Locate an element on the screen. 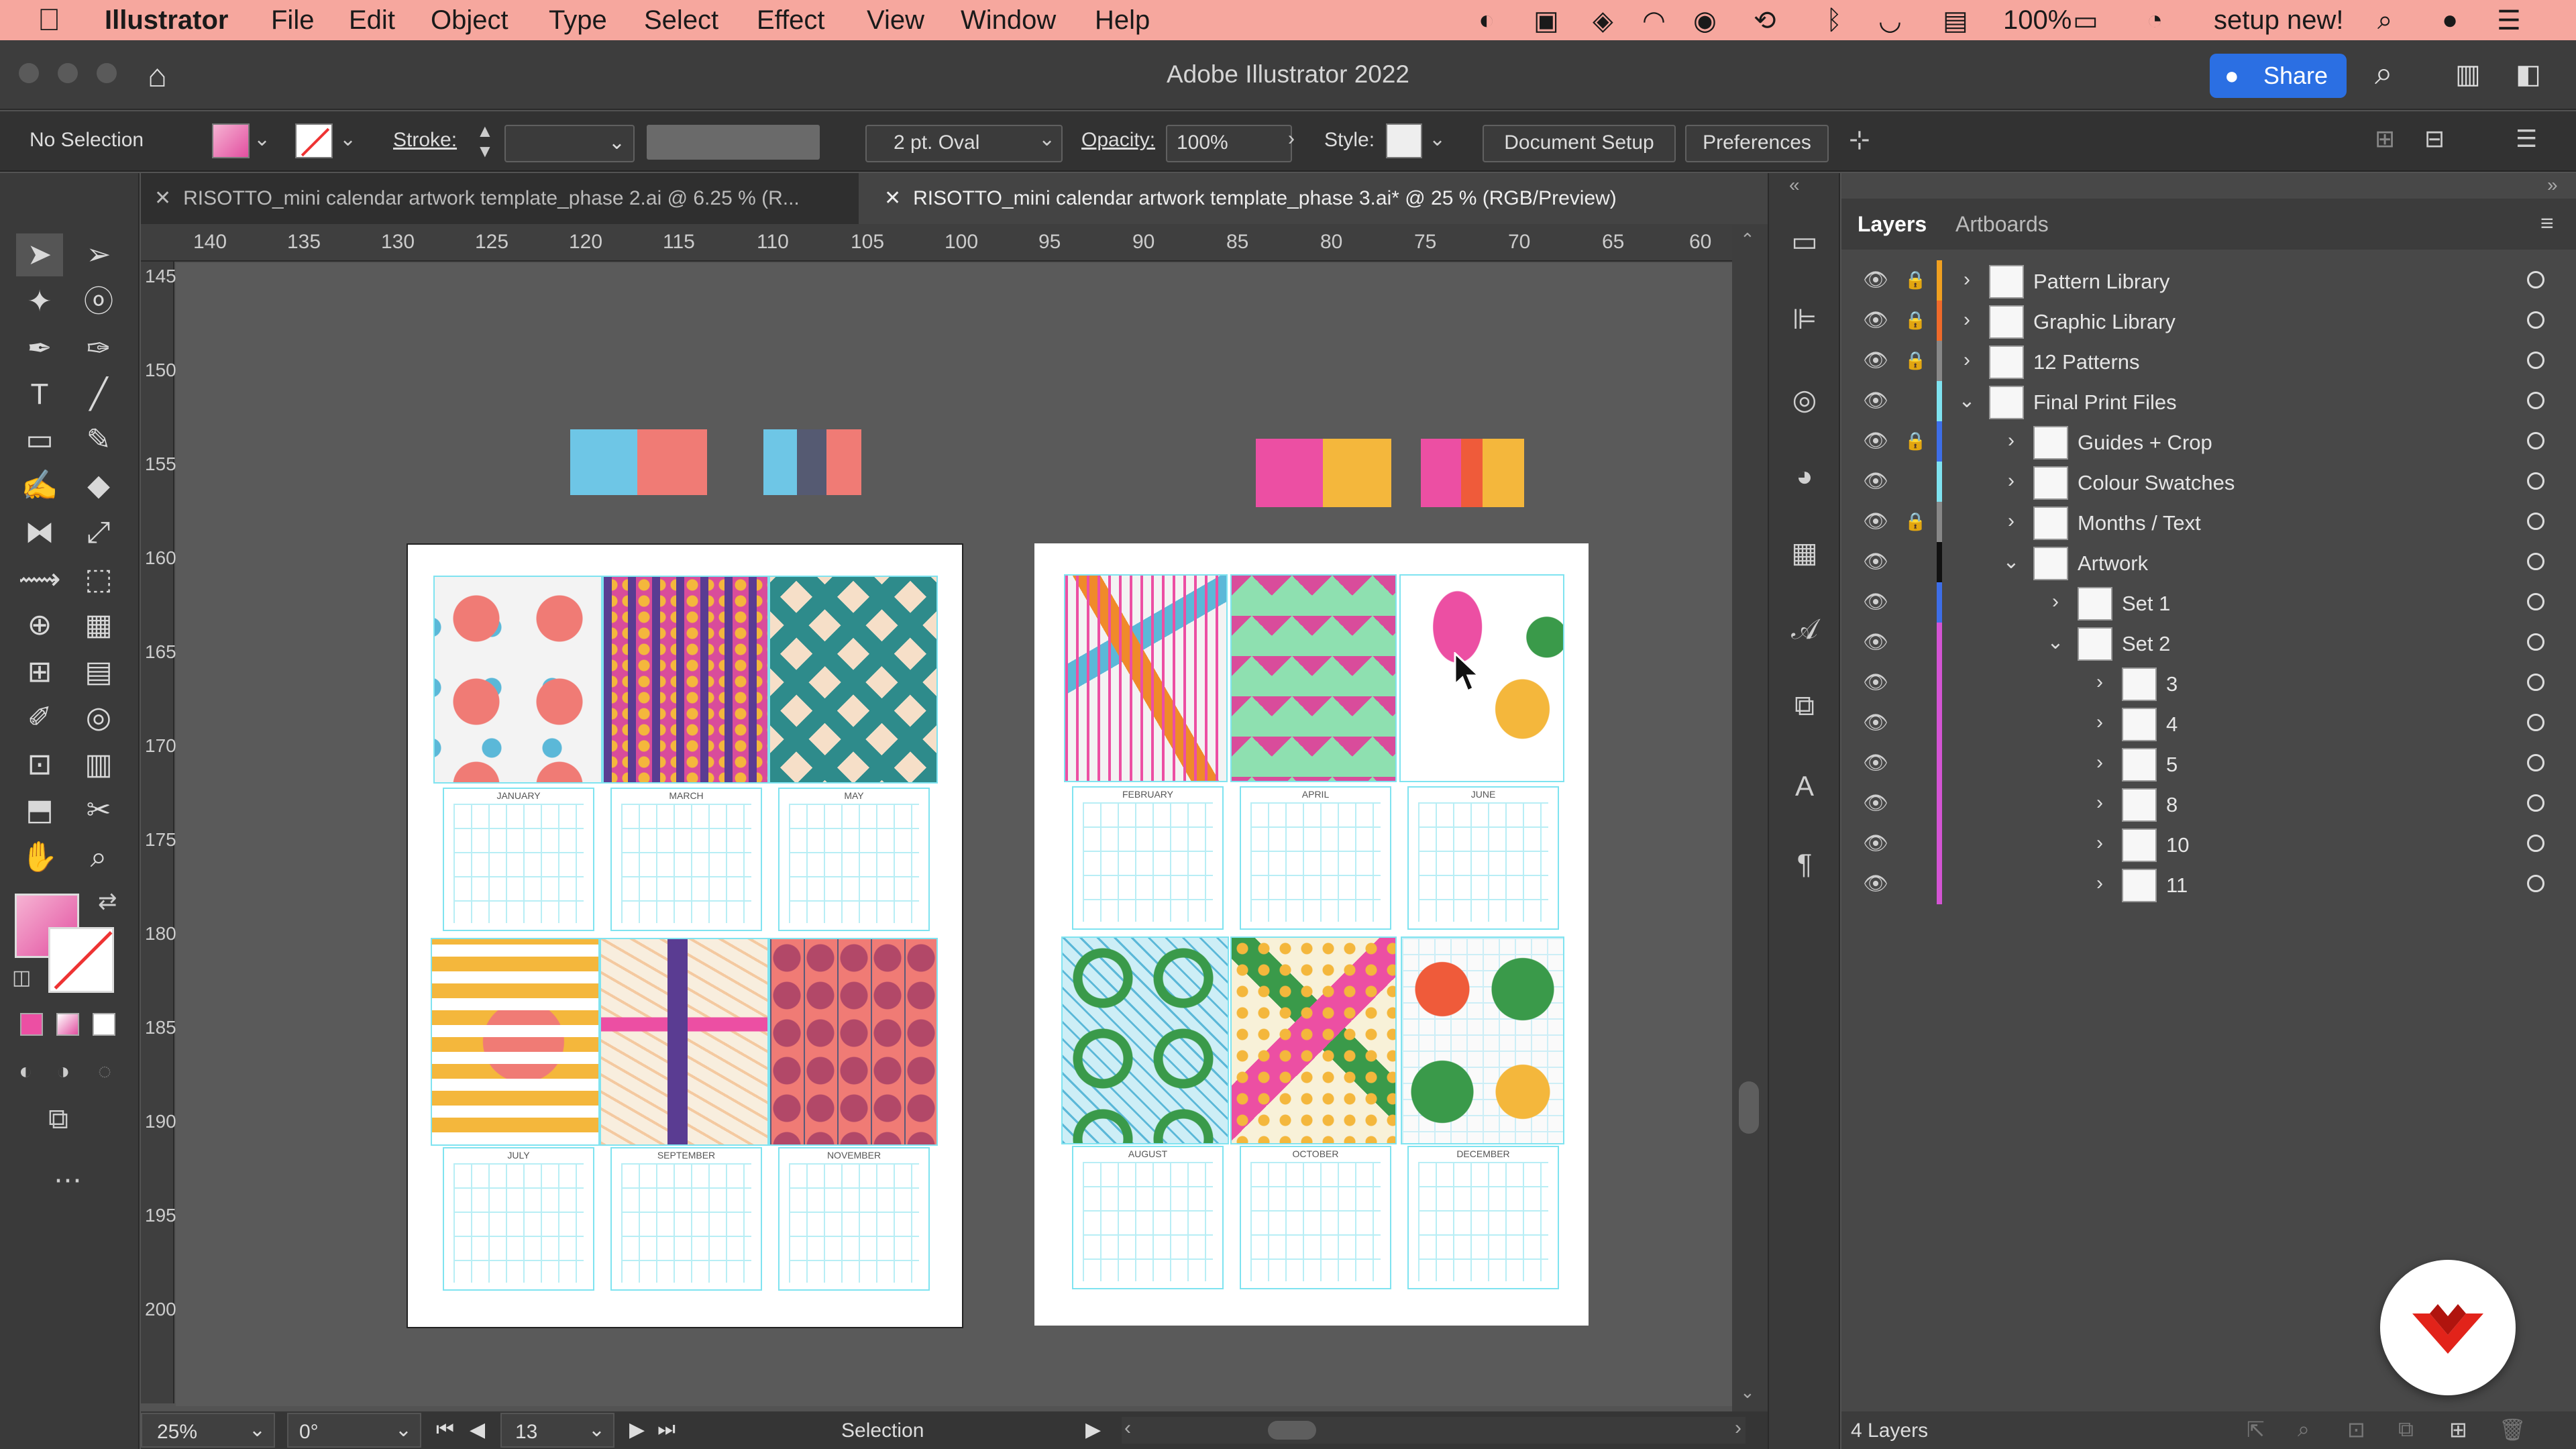 The width and height of the screenshot is (2576, 1449). color-panel-icon: ◕ is located at coordinates (1804, 476).